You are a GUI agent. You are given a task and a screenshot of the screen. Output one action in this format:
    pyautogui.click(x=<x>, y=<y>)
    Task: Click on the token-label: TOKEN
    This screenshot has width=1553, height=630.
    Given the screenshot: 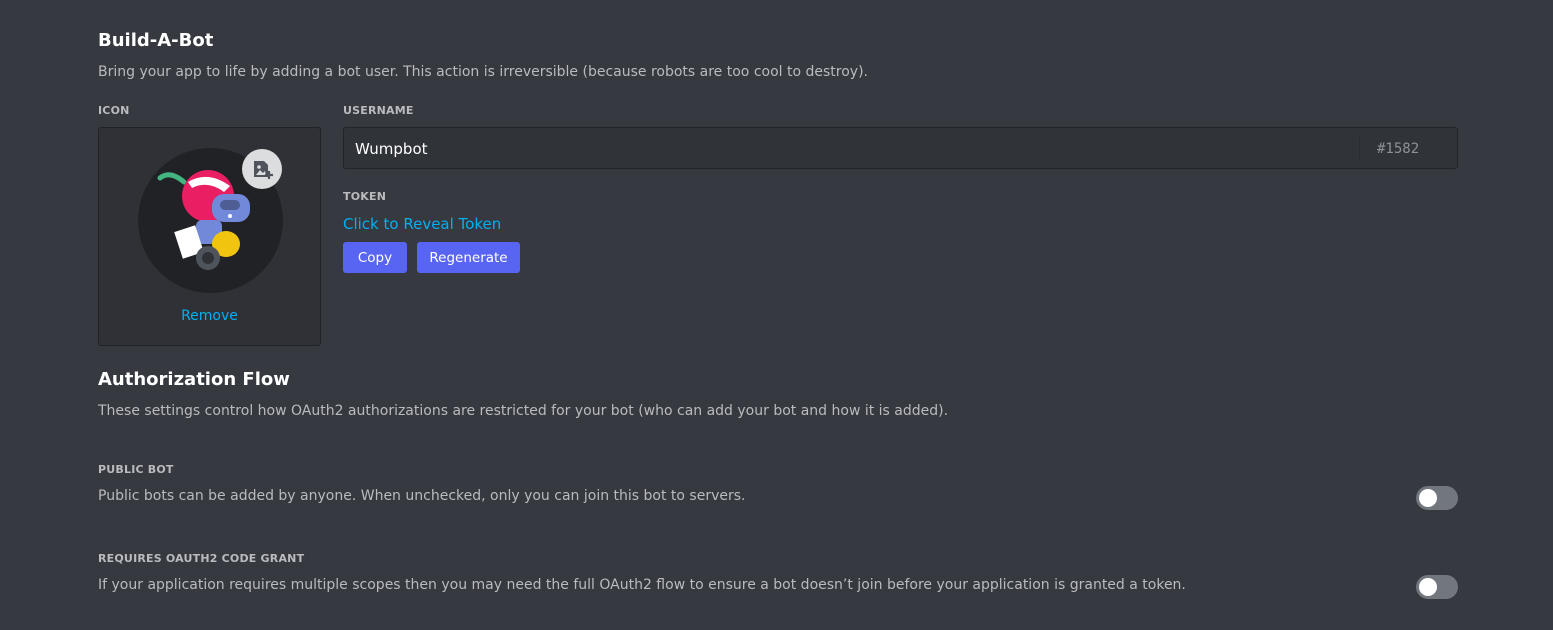 What is the action you would take?
    pyautogui.click(x=365, y=196)
    